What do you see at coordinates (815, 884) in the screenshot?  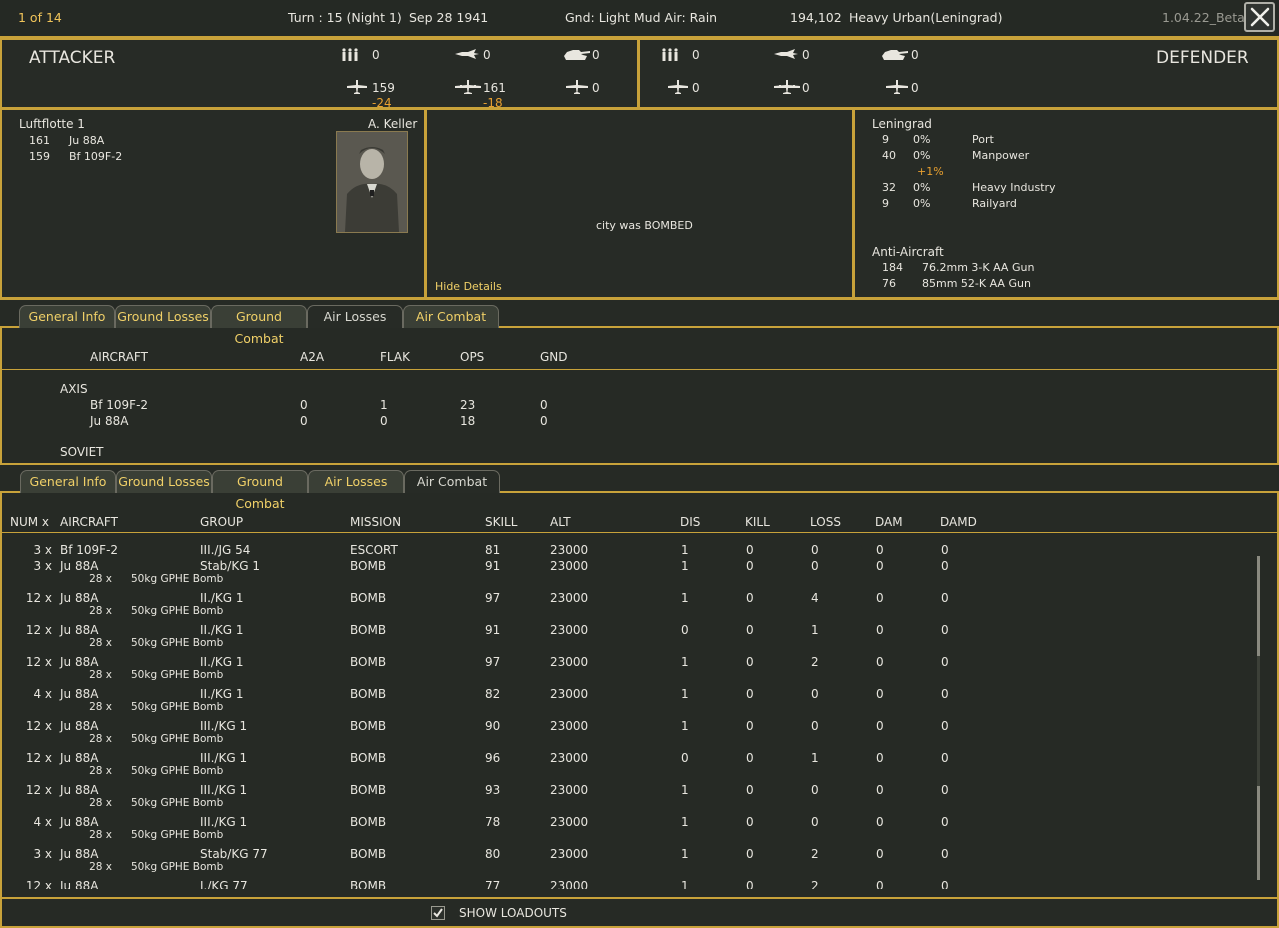 I see `combat-loss: 2` at bounding box center [815, 884].